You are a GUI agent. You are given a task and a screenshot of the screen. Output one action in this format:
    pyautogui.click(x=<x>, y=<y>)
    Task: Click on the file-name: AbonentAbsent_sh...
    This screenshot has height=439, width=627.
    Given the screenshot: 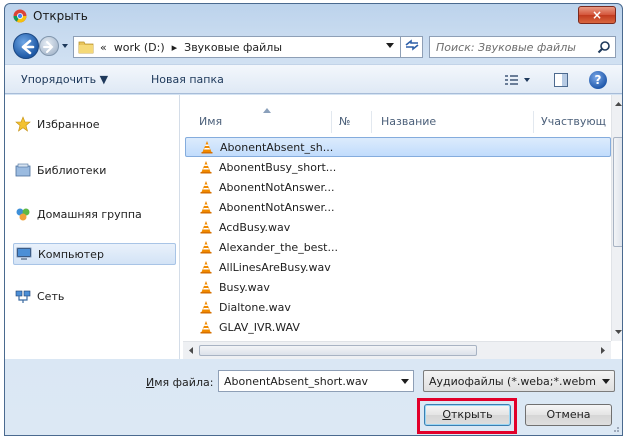 What is the action you would take?
    pyautogui.click(x=277, y=147)
    